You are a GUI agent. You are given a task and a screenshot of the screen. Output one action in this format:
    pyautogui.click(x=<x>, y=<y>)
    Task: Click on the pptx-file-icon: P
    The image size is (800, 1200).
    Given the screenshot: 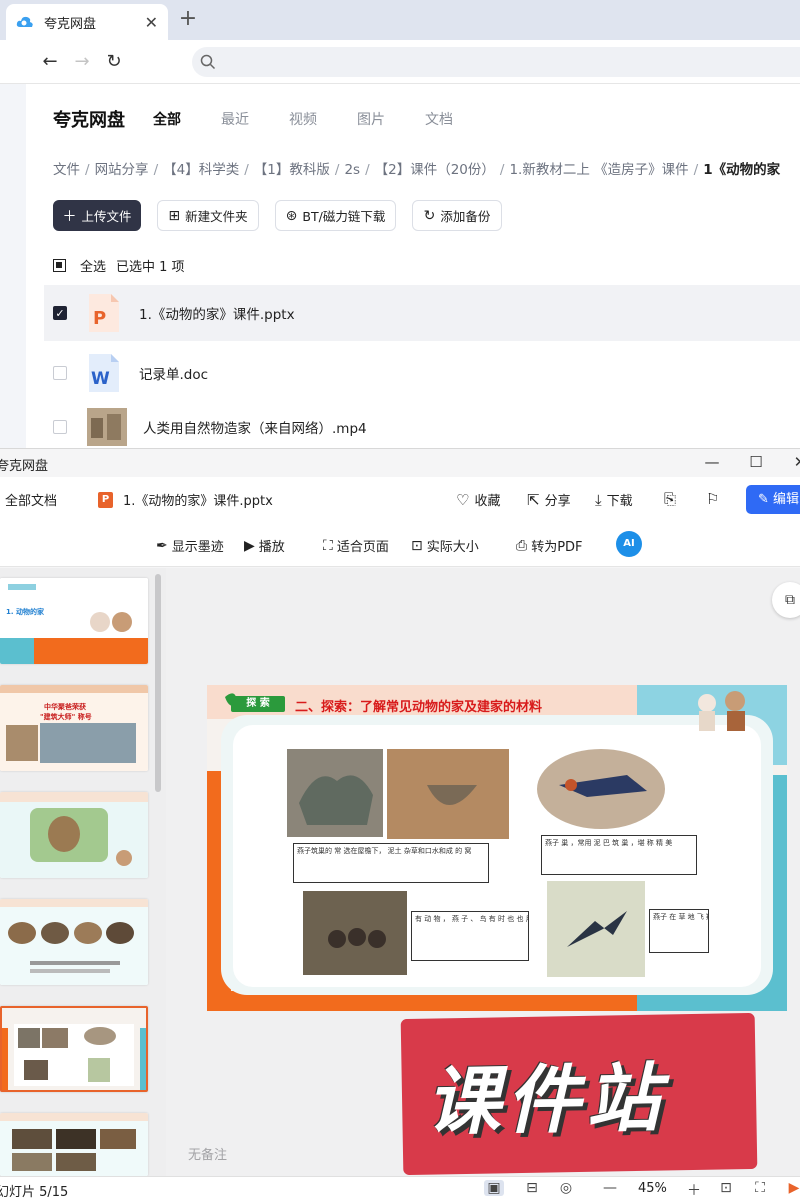 What is the action you would take?
    pyautogui.click(x=104, y=313)
    